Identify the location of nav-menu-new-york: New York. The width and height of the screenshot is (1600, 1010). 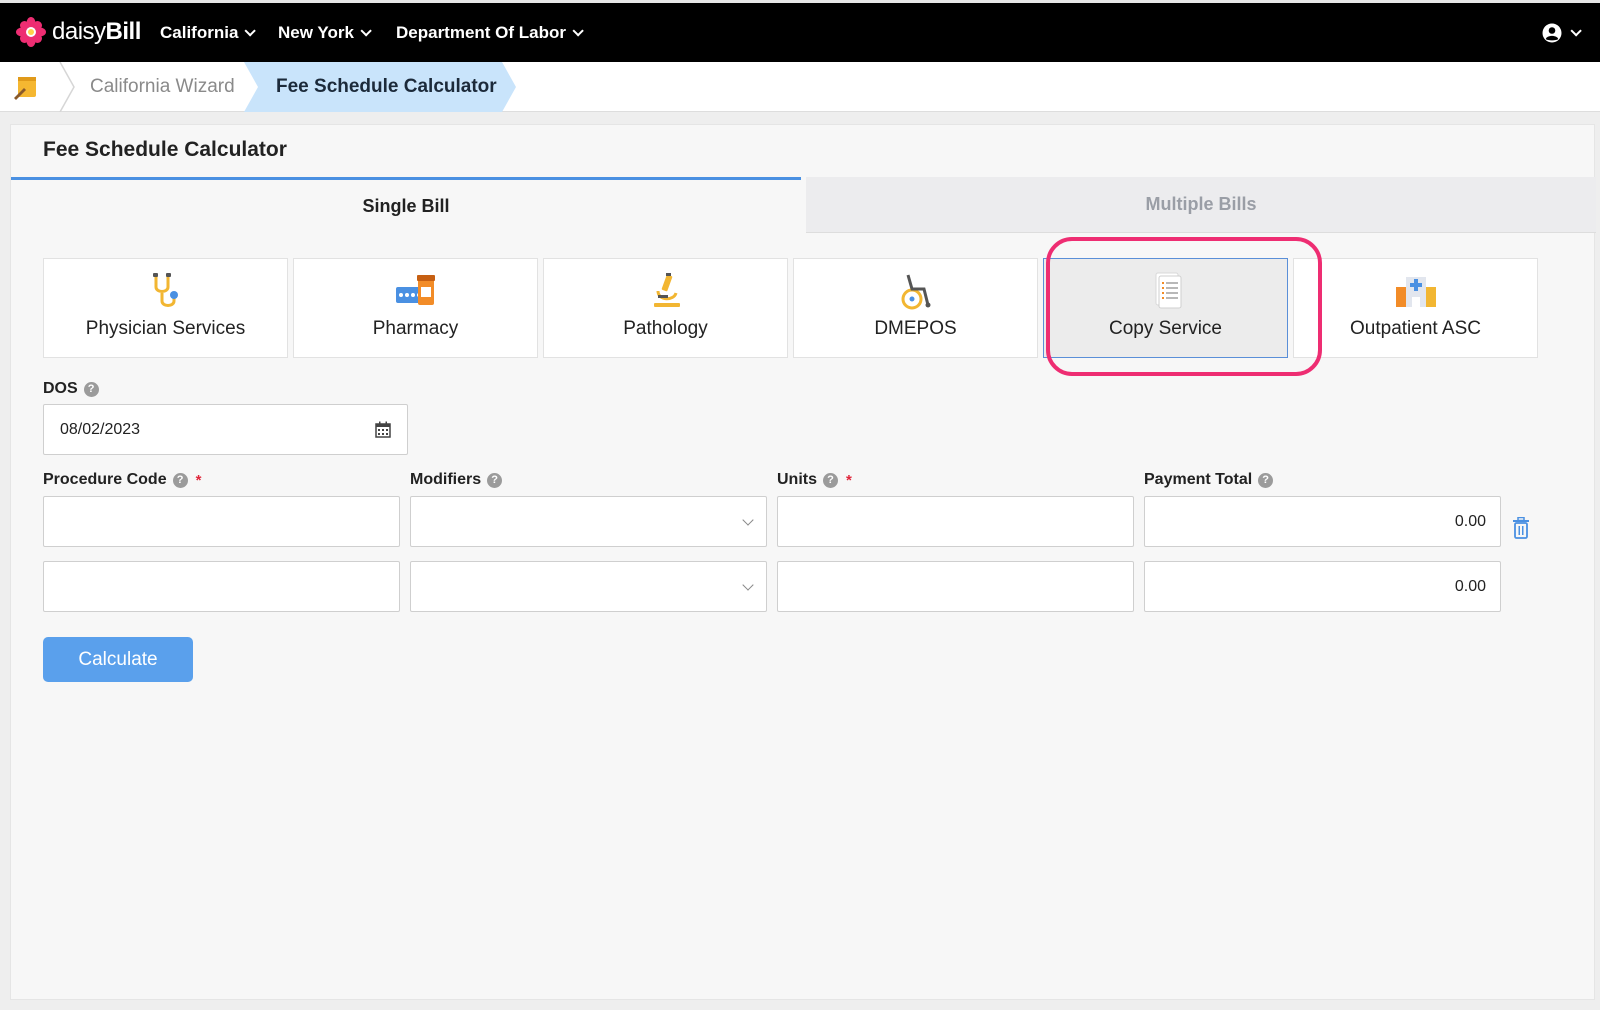
(325, 33).